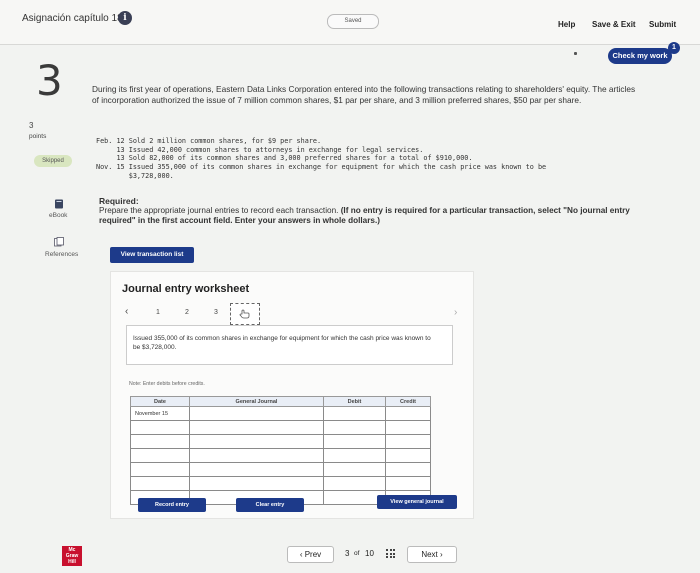 The image size is (700, 573). I want to click on table-row: November 15, so click(280, 413).